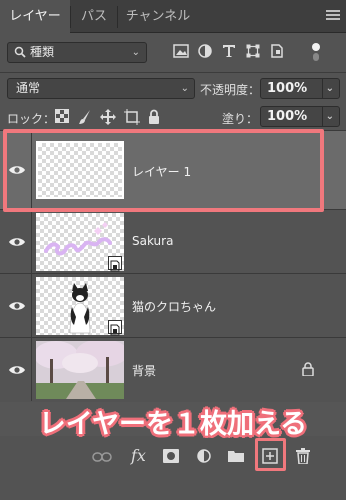 This screenshot has height=500, width=346. What do you see at coordinates (173, 469) in the screenshot?
I see `layer-actions-bar: fx` at bounding box center [173, 469].